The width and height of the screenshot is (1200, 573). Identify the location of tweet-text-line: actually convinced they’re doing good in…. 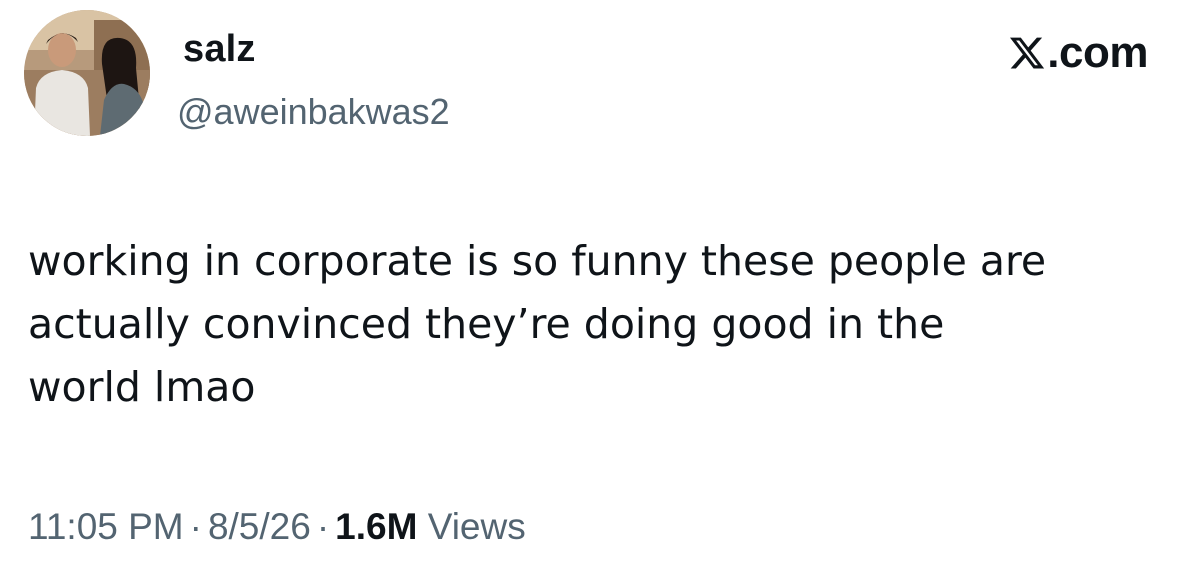
(486, 324).